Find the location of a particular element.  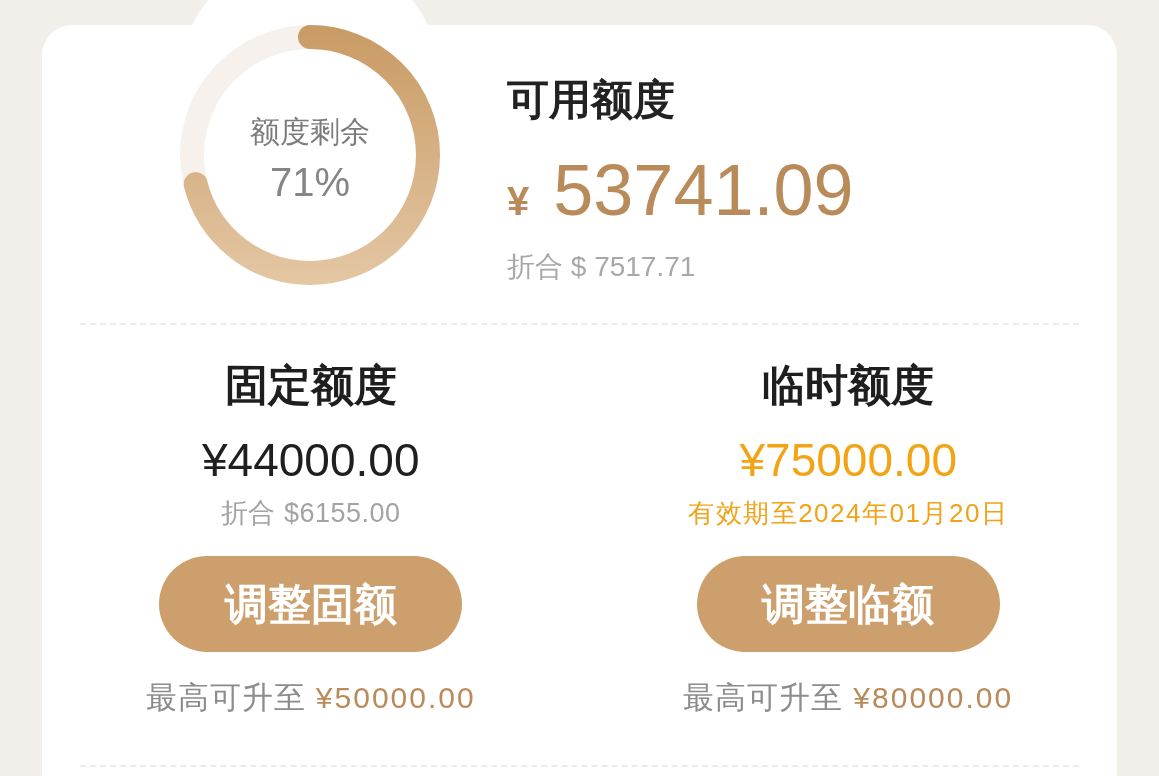

converted-amount: 折合 $6155.00 is located at coordinates (310, 513).